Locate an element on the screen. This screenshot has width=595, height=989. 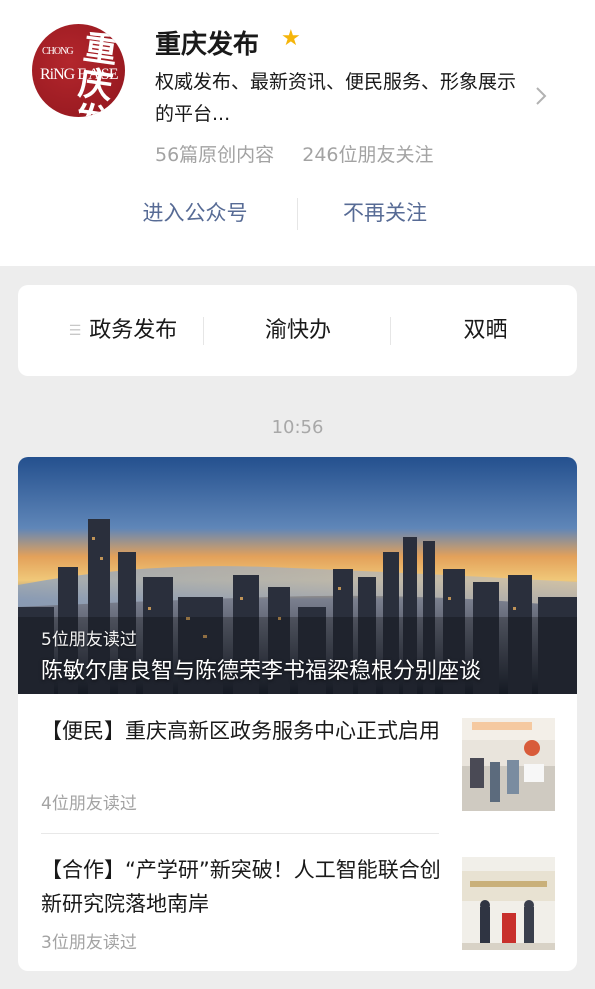
original-count: 56篇原创内容 is located at coordinates (215, 155).